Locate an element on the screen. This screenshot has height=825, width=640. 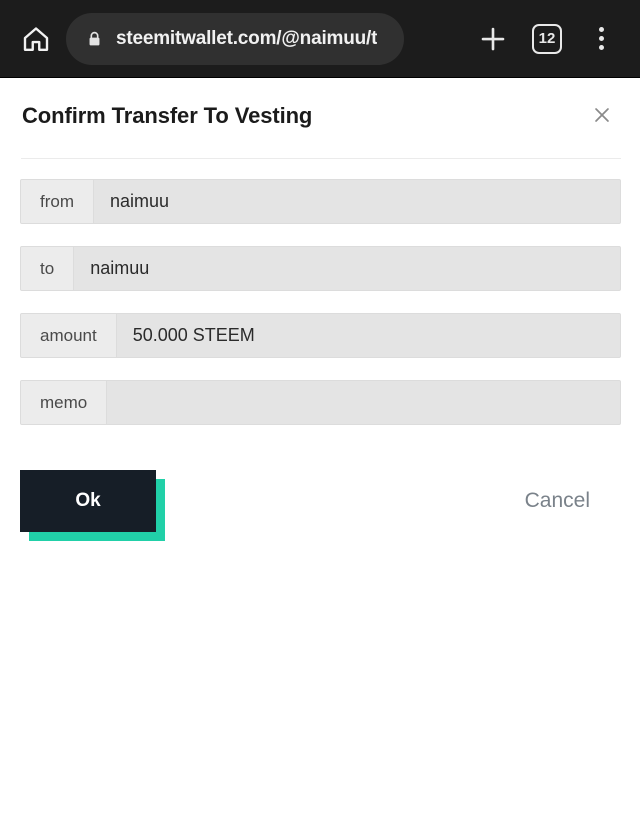
home-icon is located at coordinates (36, 38).